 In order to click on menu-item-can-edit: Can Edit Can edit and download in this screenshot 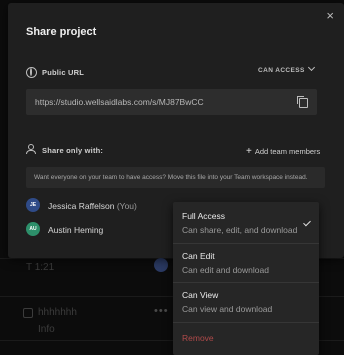, I will do `click(246, 263)`.